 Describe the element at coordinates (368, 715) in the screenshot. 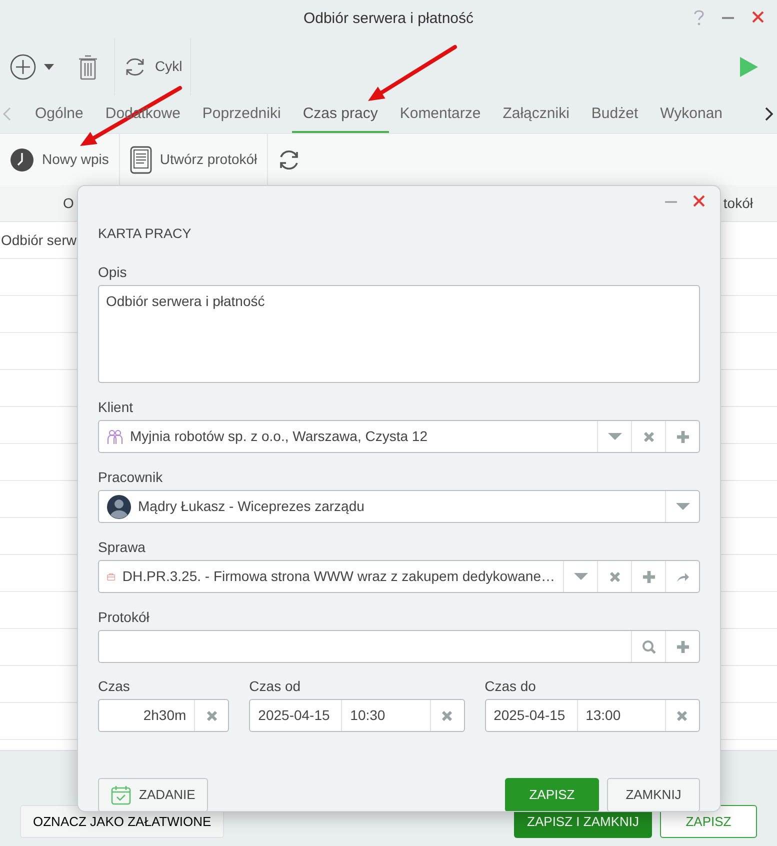

I see `time-value: 10:30` at that location.